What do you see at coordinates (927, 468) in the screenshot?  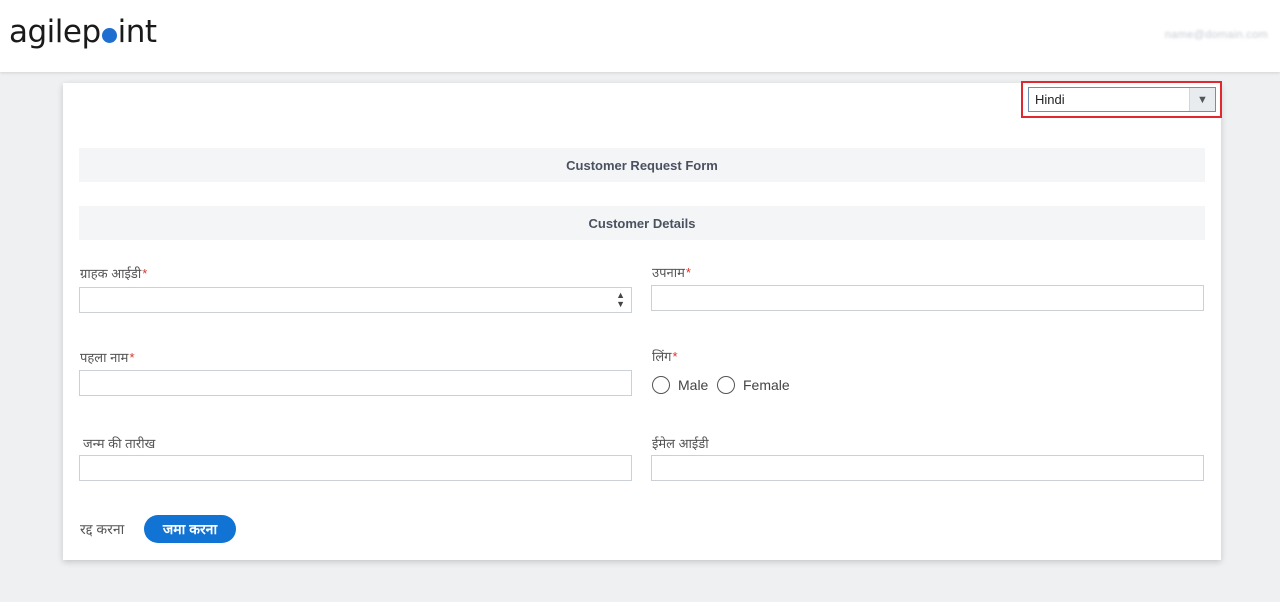 I see `email-input` at bounding box center [927, 468].